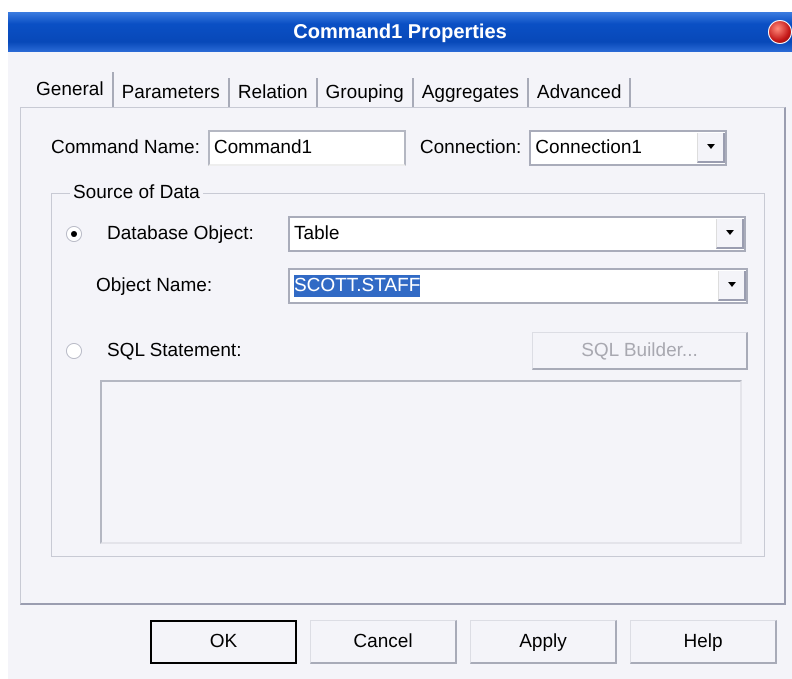 The width and height of the screenshot is (792, 679). Describe the element at coordinates (471, 92) in the screenshot. I see `tab: Aggregates` at that location.